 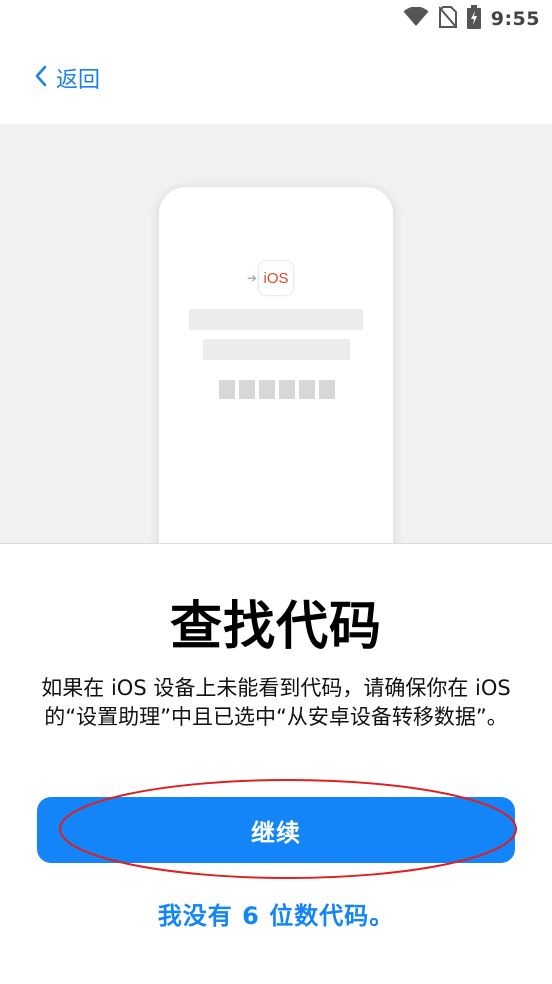 I want to click on arrow-right-icon: ➔, so click(x=252, y=278).